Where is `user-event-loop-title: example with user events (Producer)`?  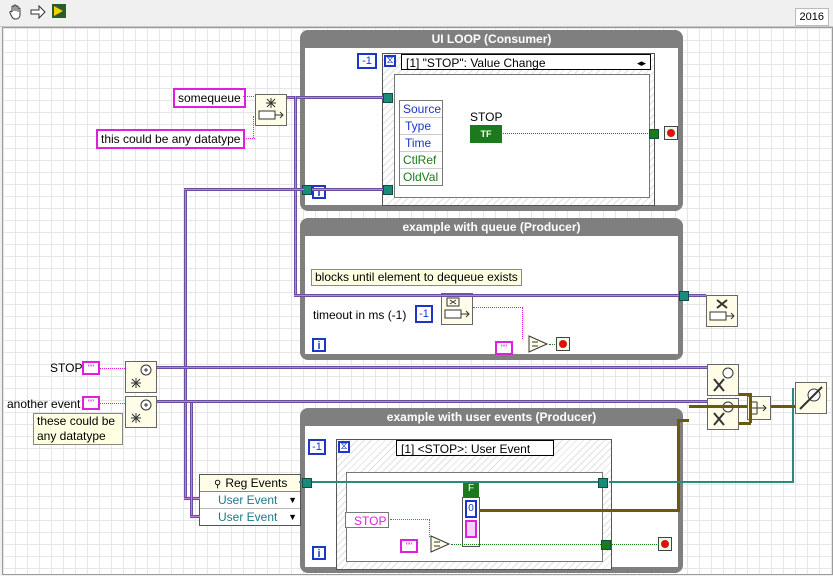
user-event-loop-title: example with user events (Producer) is located at coordinates (491, 417).